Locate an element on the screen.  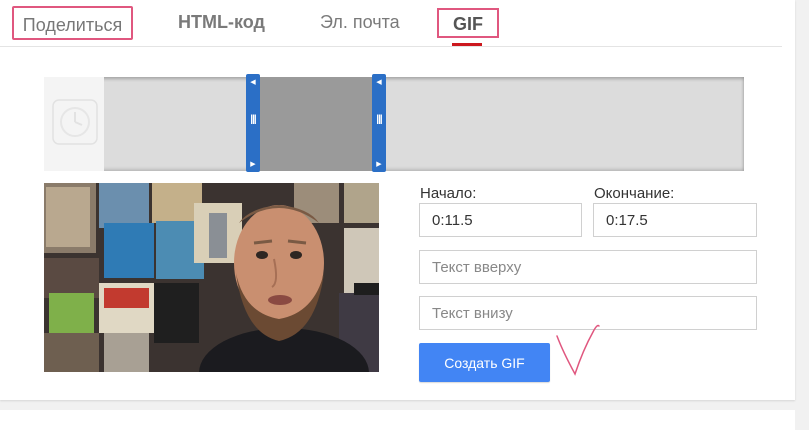
selected-range is located at coordinates (317, 124).